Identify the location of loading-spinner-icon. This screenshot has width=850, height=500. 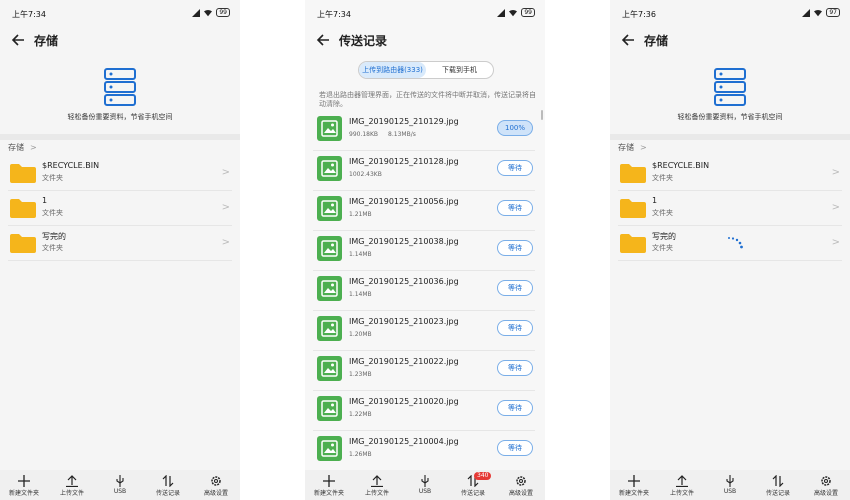
(735, 243).